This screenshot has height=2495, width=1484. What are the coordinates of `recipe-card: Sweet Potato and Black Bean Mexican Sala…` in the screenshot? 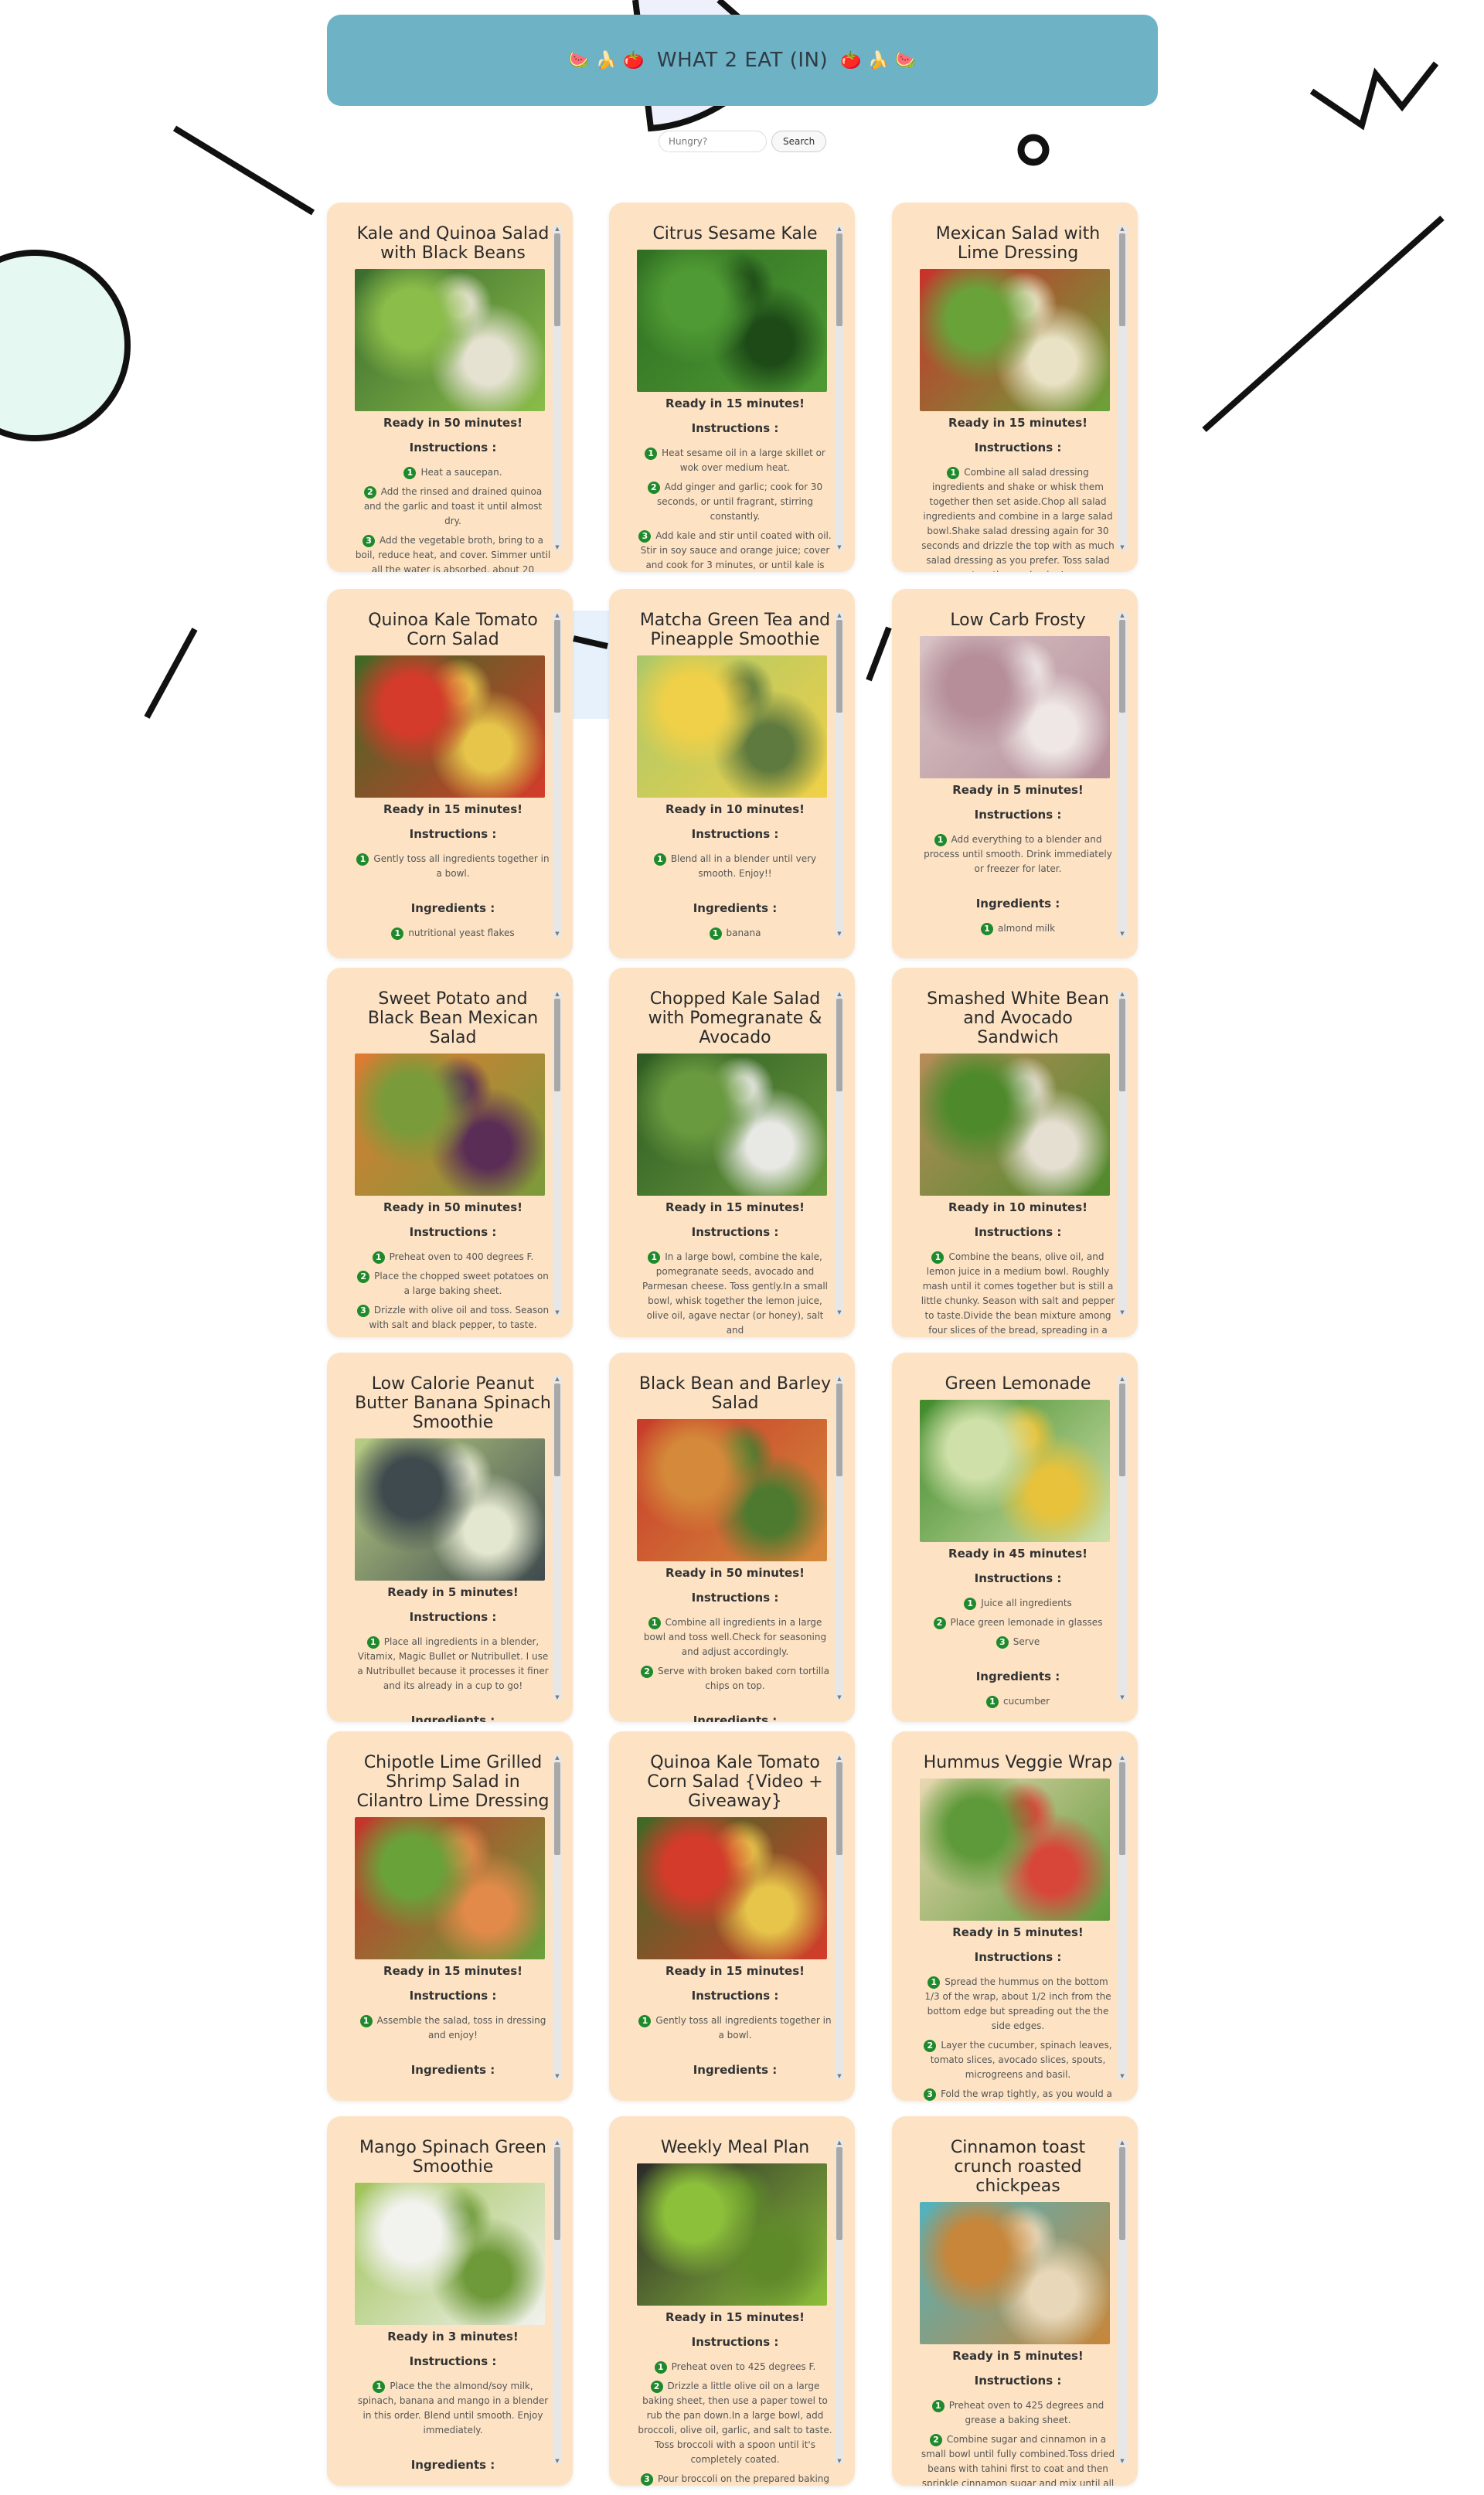 It's located at (450, 1152).